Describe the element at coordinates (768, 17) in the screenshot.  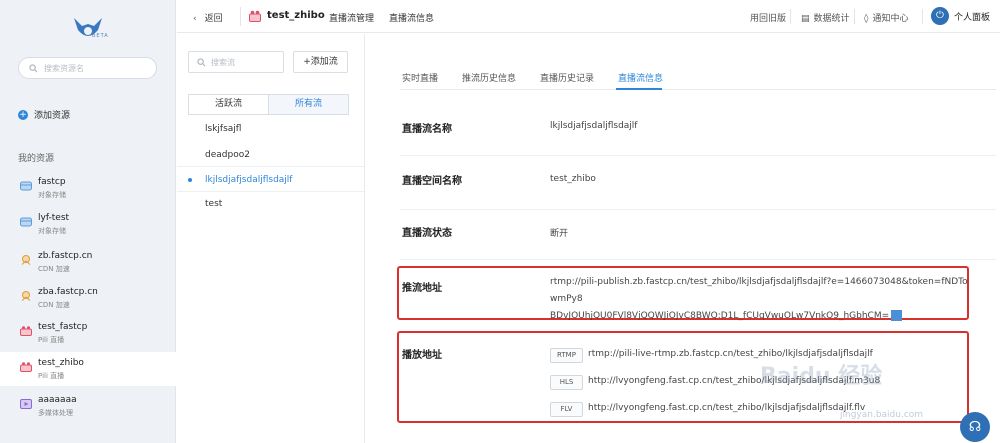
I see `old-version-link: 用回旧版` at that location.